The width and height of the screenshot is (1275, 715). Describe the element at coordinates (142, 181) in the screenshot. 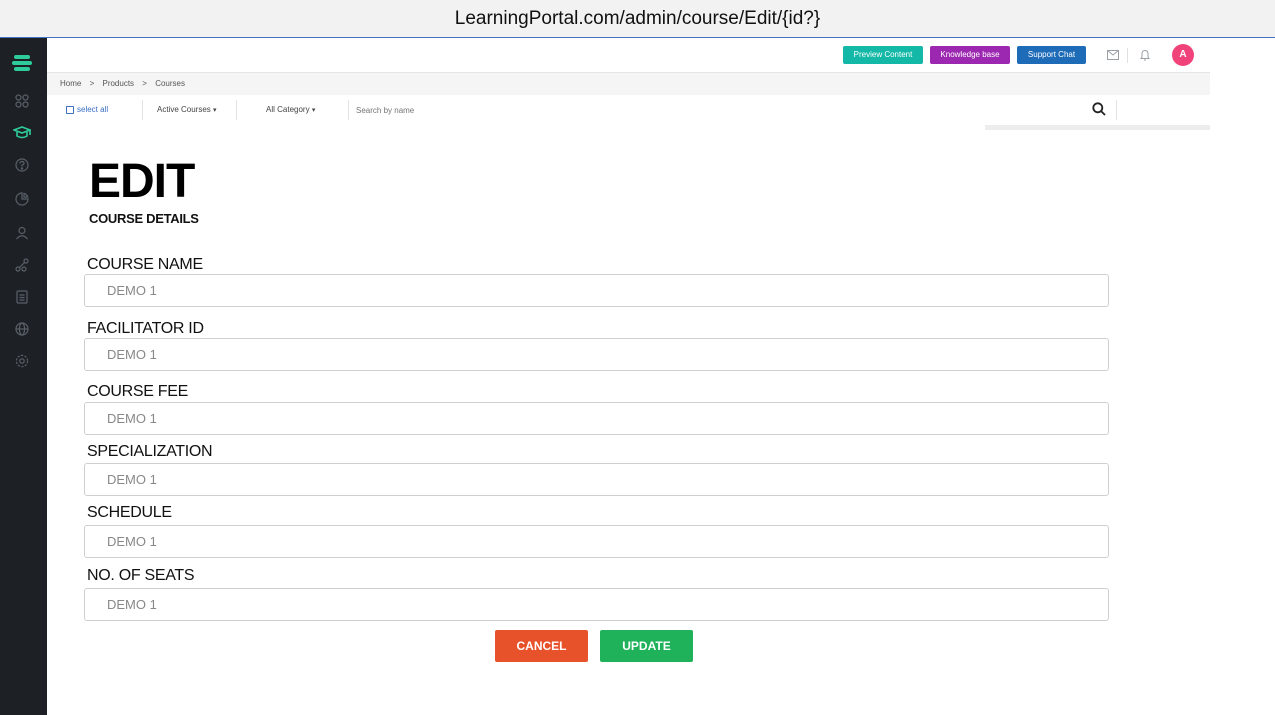

I see `page-title: EDIT` at that location.